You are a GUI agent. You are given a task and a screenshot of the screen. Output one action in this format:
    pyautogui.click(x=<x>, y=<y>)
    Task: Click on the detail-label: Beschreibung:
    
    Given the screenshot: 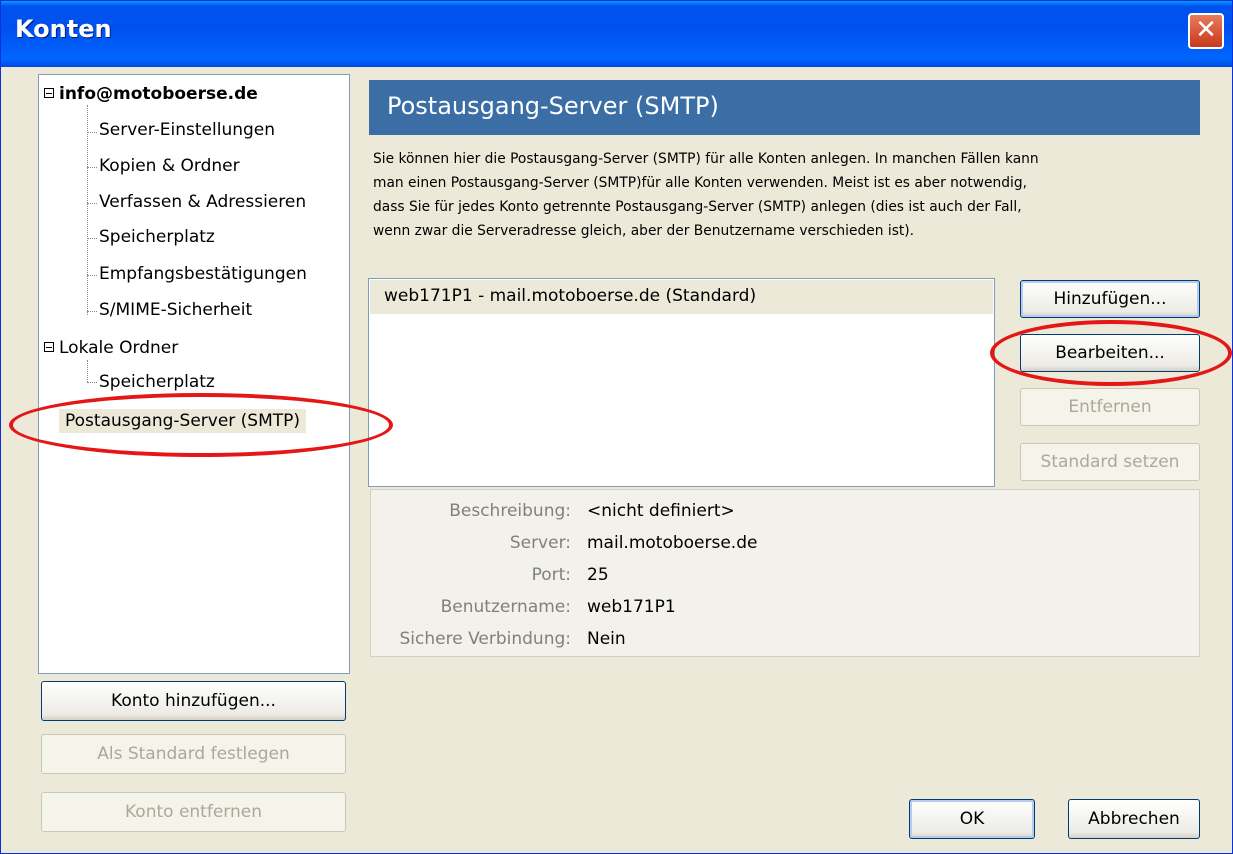 What is the action you would take?
    pyautogui.click(x=510, y=511)
    